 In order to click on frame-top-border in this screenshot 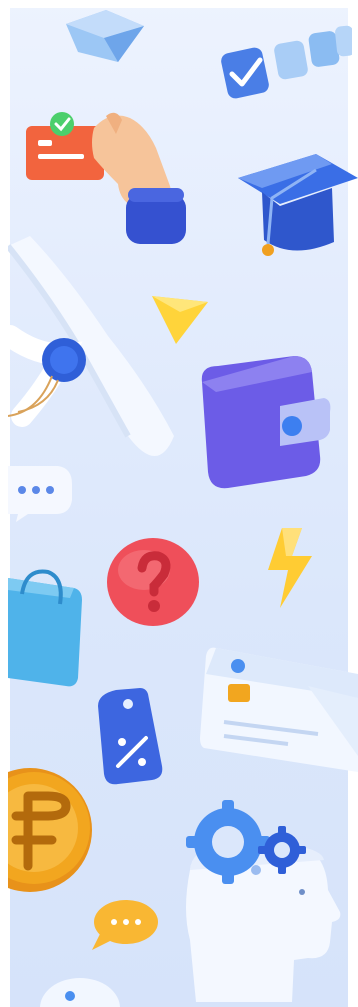, I will do `click(179, 4)`.